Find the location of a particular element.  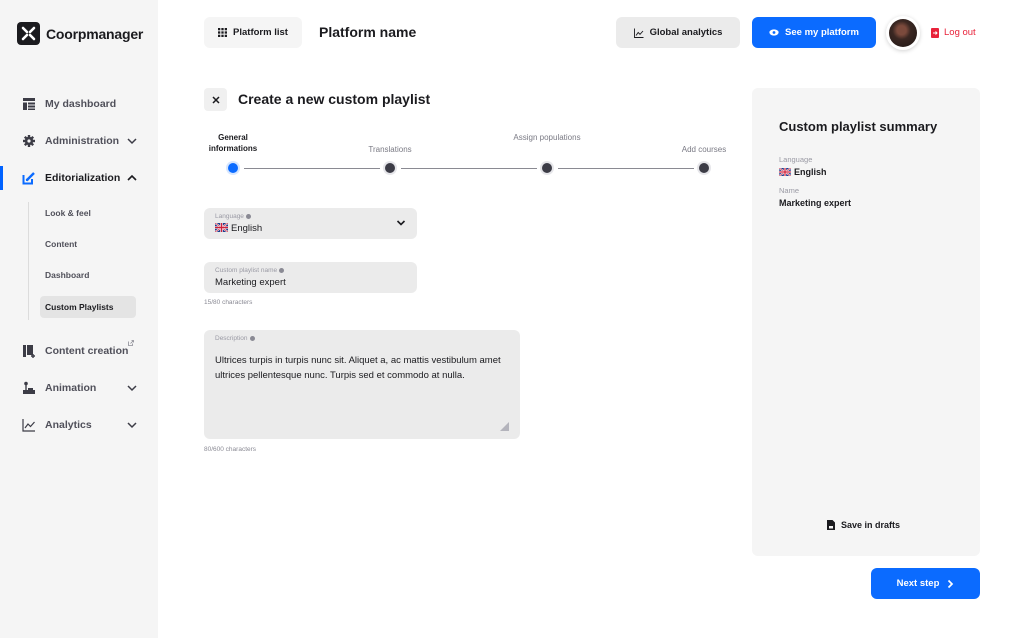

sidebar-item-label: Administration is located at coordinates (82, 141).